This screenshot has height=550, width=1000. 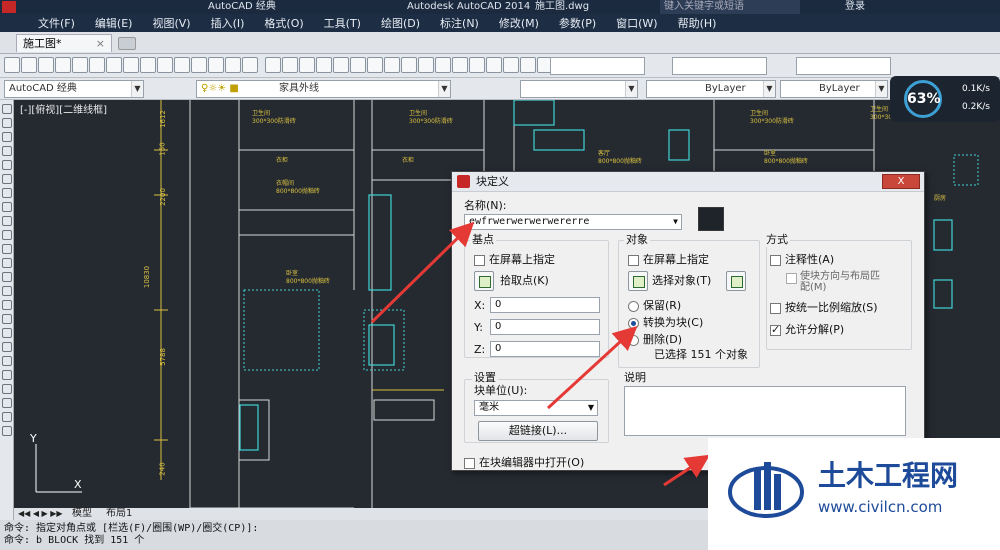 What do you see at coordinates (638, 281) in the screenshot?
I see `select-objects-button` at bounding box center [638, 281].